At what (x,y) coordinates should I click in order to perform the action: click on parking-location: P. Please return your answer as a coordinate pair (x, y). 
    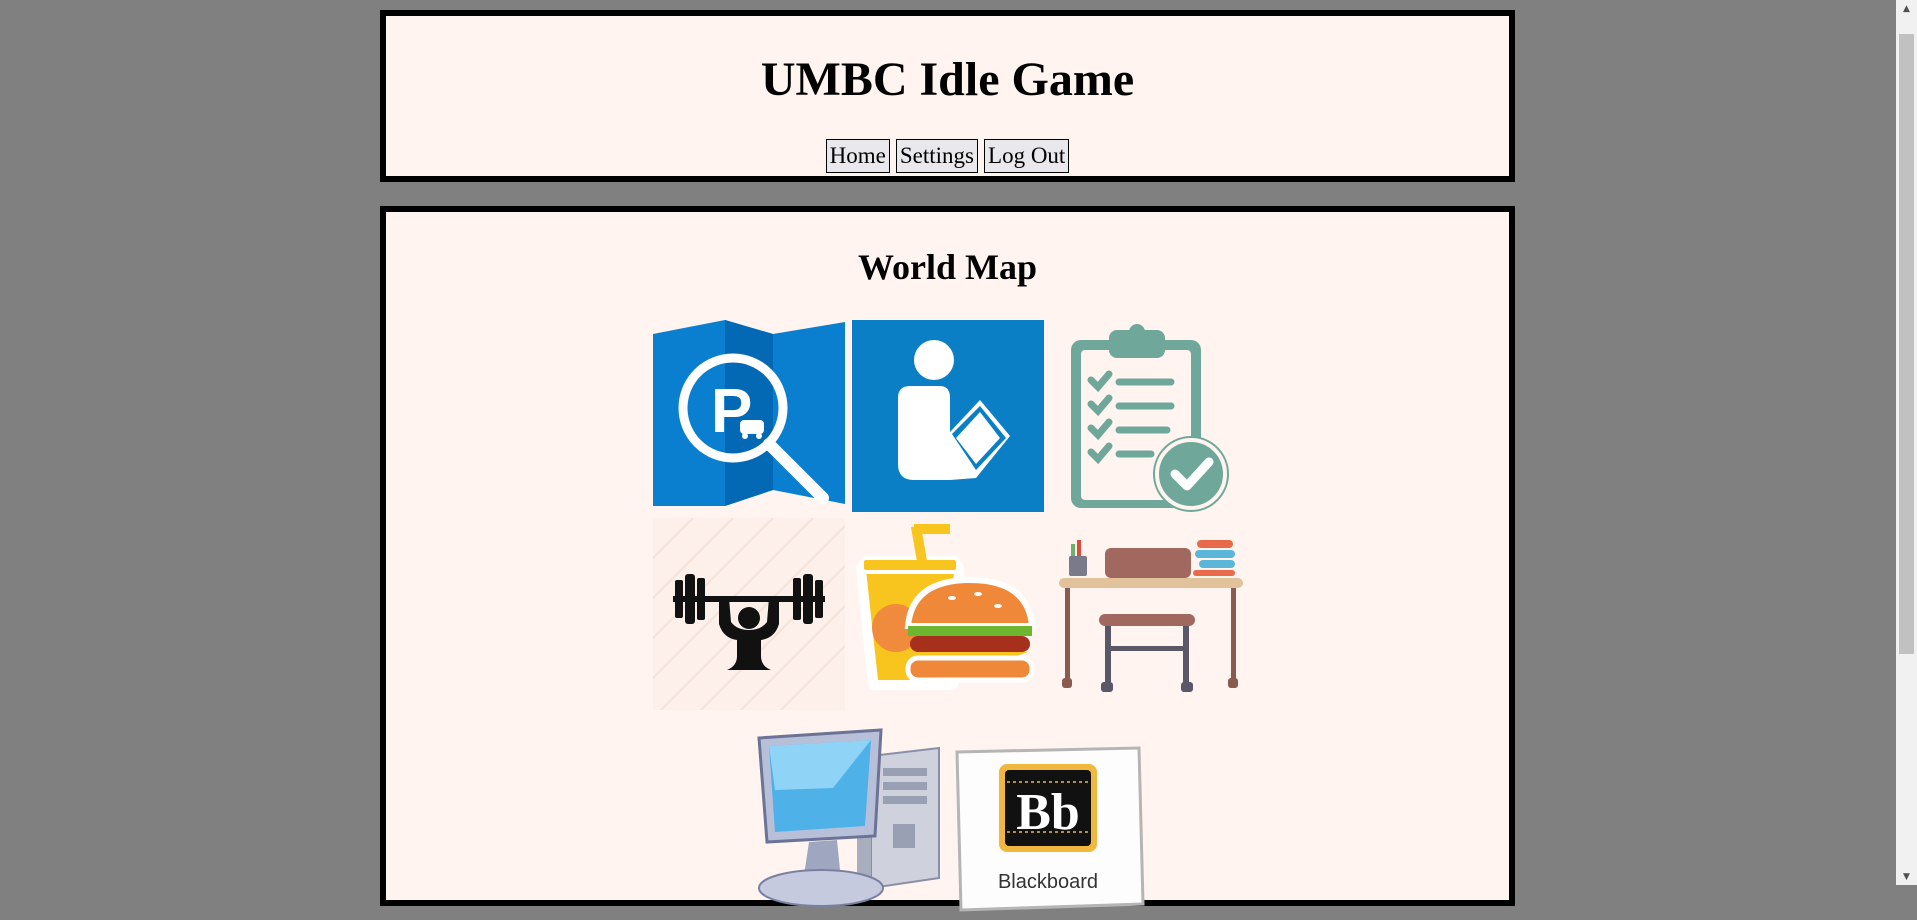
    Looking at the image, I should click on (749, 416).